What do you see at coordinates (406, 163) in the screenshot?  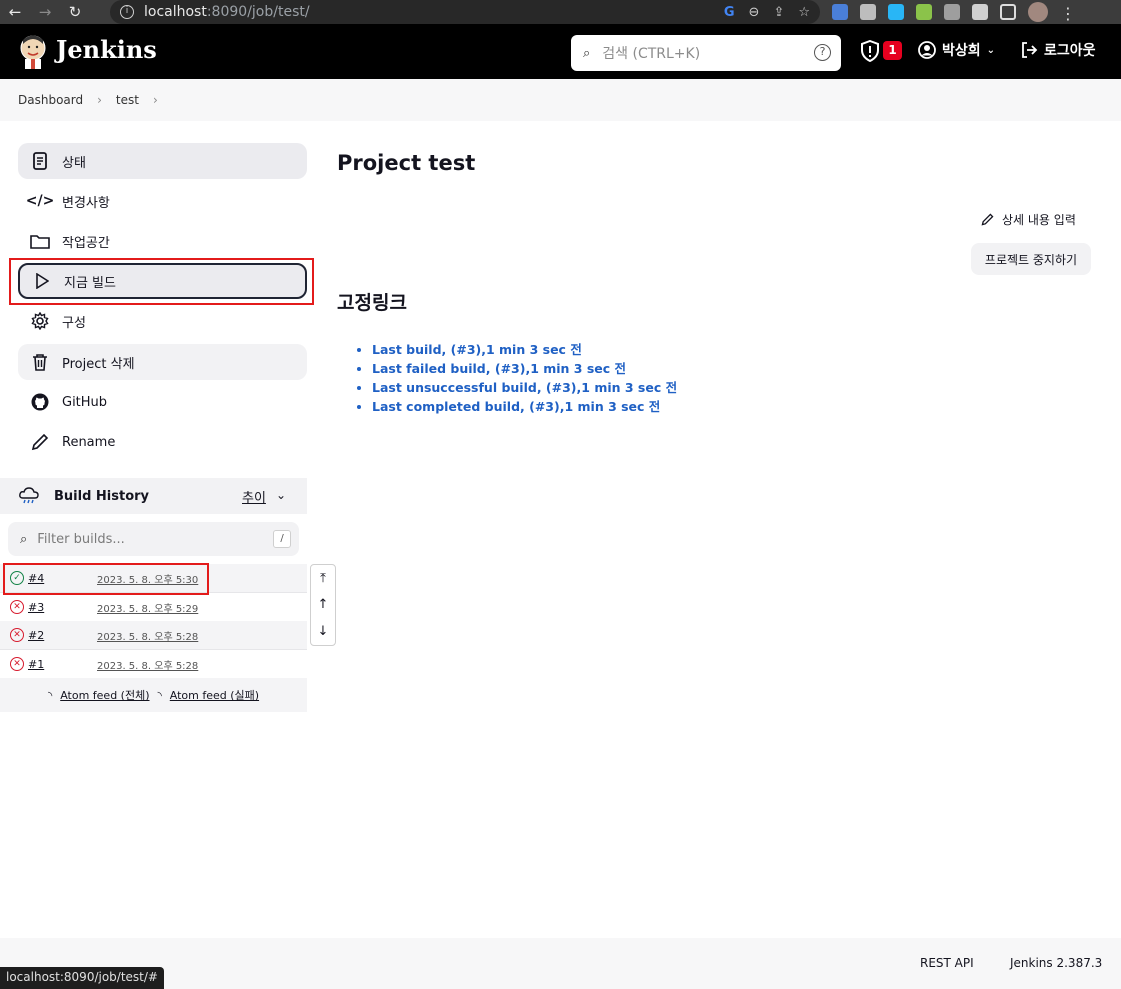 I see `page-title: Project test` at bounding box center [406, 163].